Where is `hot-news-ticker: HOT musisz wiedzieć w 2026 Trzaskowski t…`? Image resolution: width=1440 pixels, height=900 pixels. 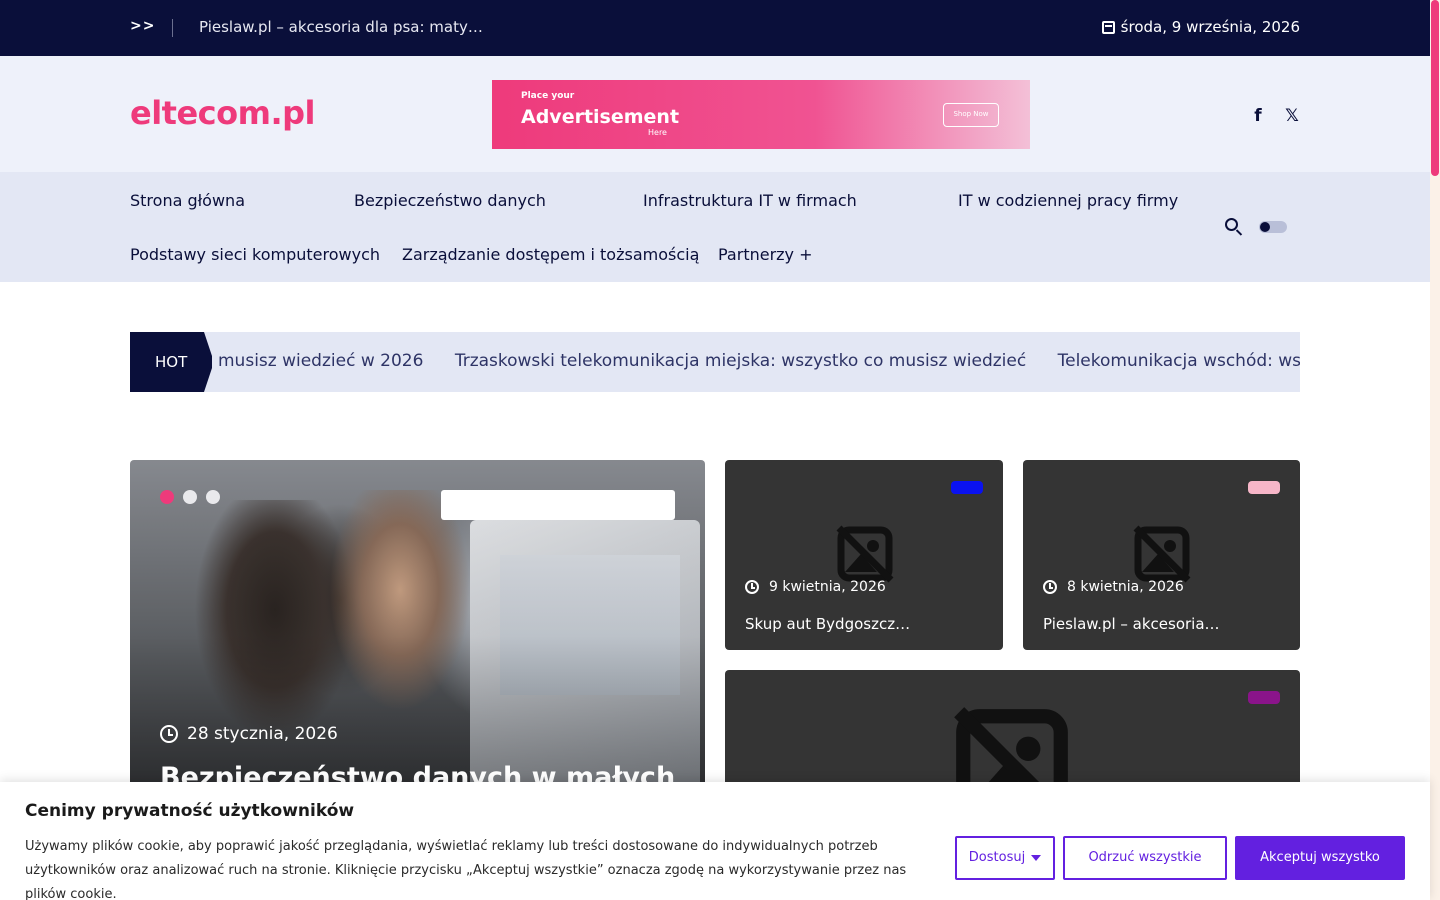
hot-news-ticker: HOT musisz wiedzieć w 2026 Trzaskowski t… is located at coordinates (715, 362).